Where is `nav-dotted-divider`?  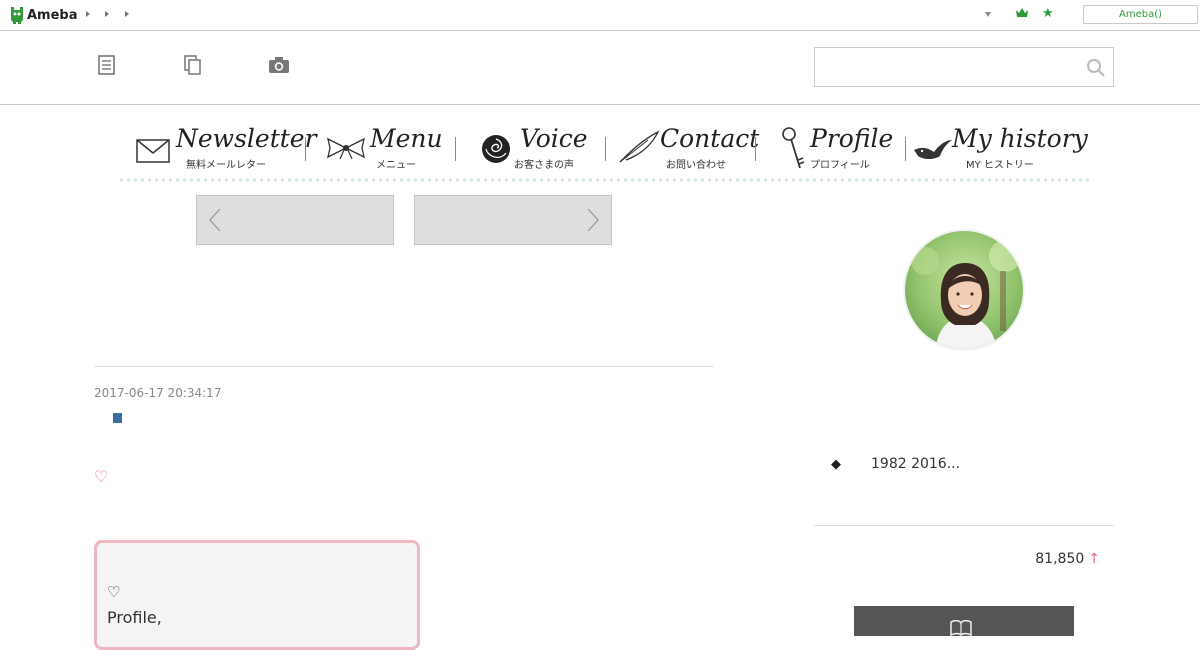 nav-dotted-divider is located at coordinates (604, 180).